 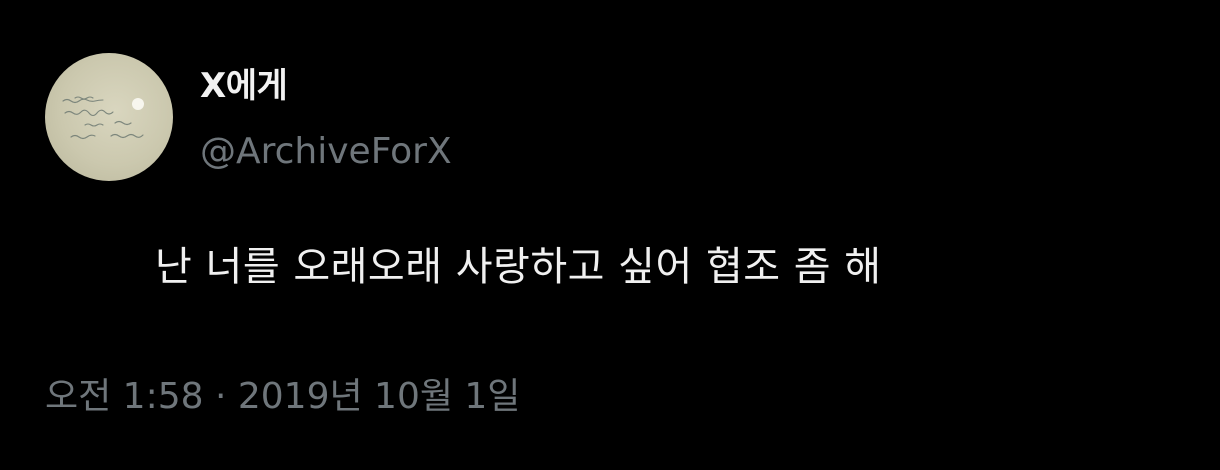 What do you see at coordinates (518, 267) in the screenshot?
I see `tweet-text: 난 너를 오래오래 사랑하고 싶어 협조 좀 해` at bounding box center [518, 267].